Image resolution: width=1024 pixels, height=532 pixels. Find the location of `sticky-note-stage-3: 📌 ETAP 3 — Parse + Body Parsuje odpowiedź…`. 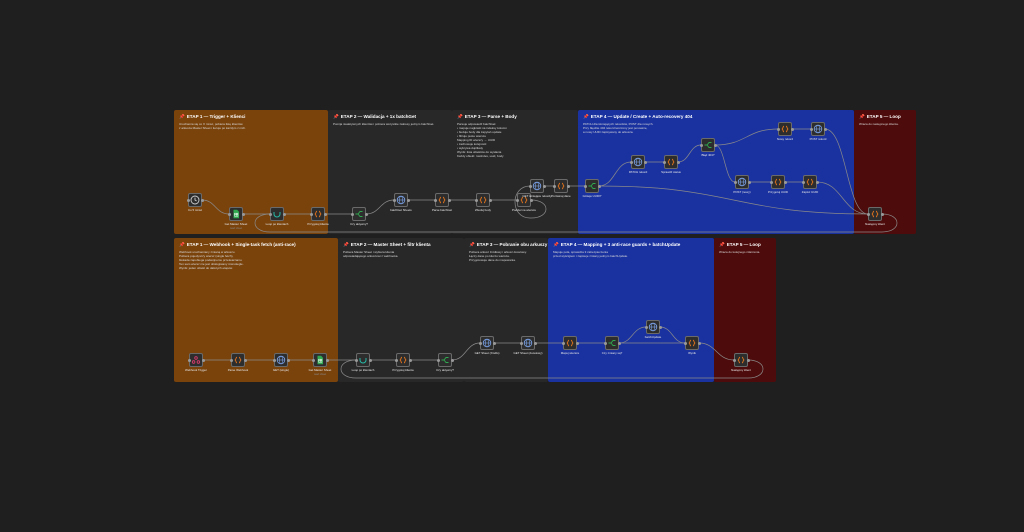

sticky-note-stage-3: 📌 ETAP 3 — Parse + Body Parsuje odpowiedź… is located at coordinates (515, 172).